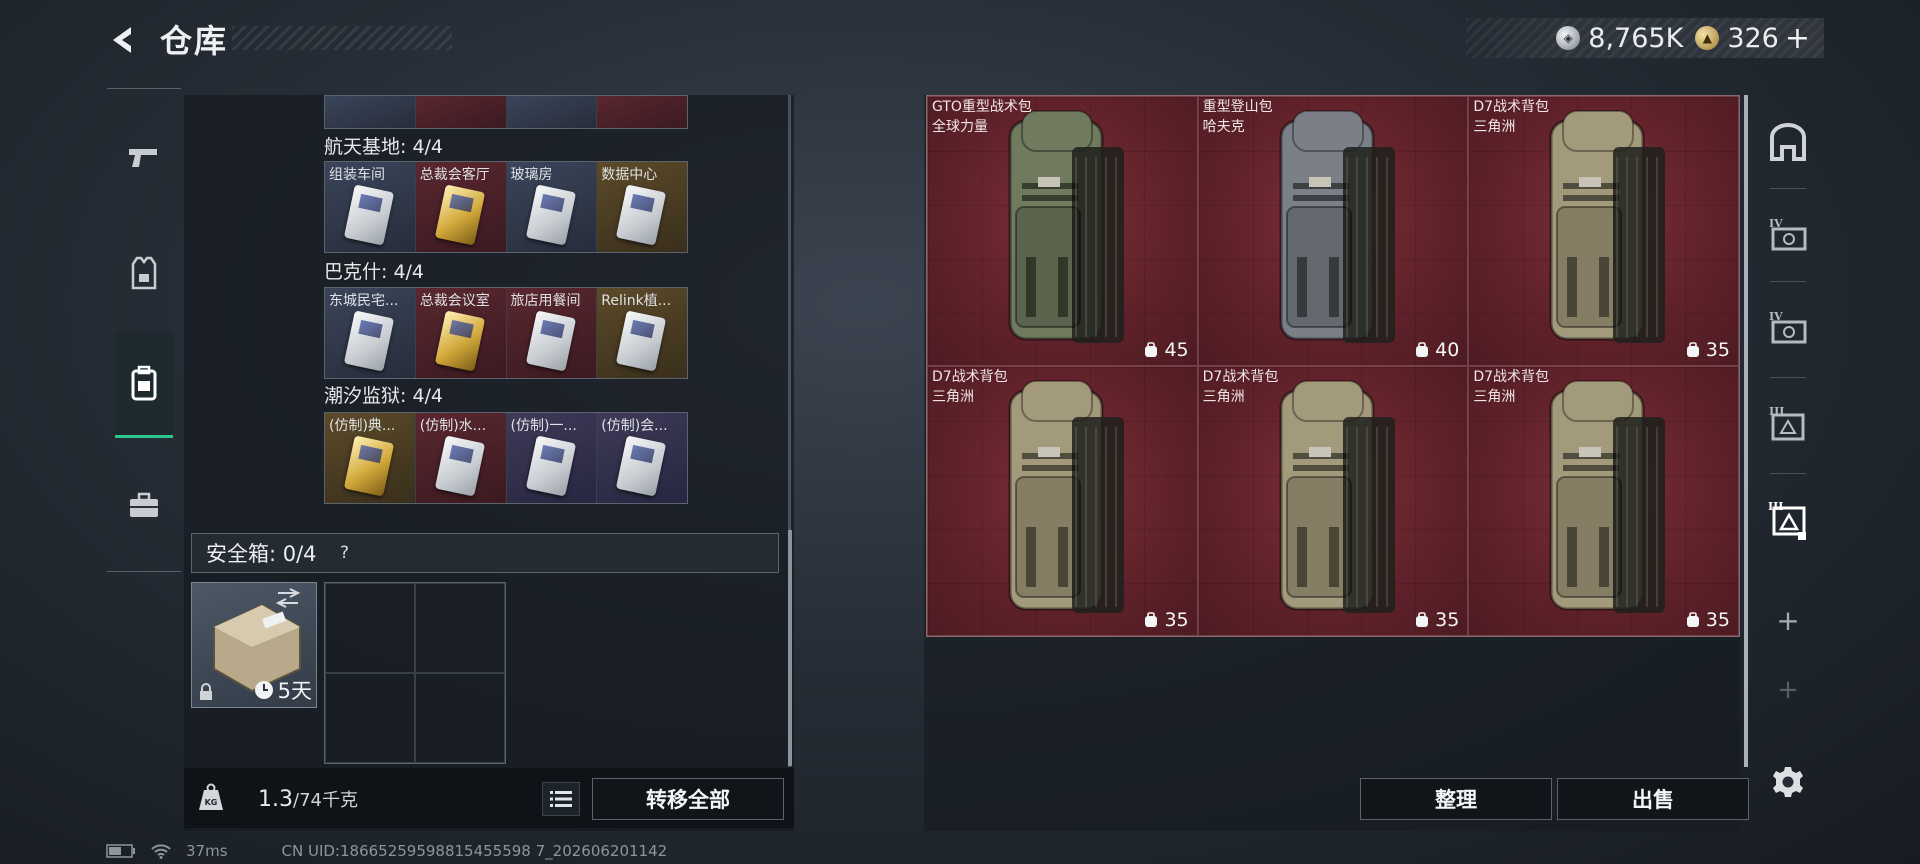 Image resolution: width=1920 pixels, height=864 pixels. Describe the element at coordinates (1788, 142) in the screenshot. I see `stash-home-button` at that location.